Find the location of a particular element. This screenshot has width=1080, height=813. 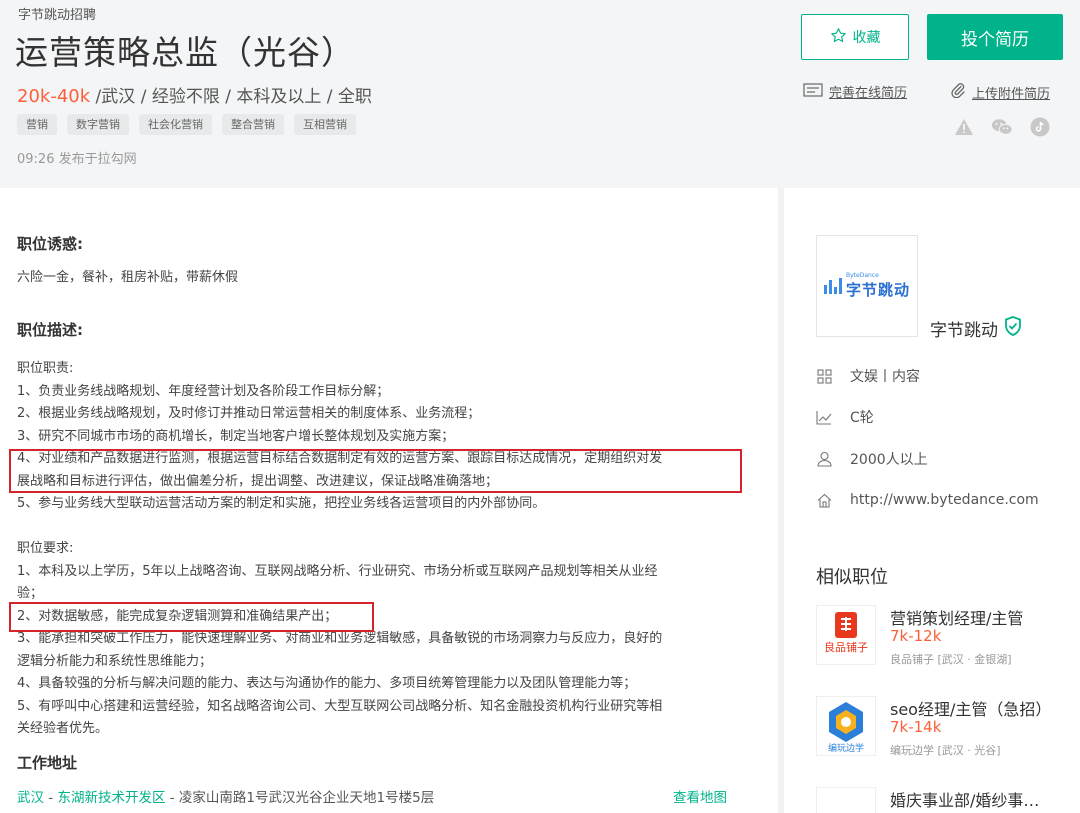

share-icons is located at coordinates (1002, 127).